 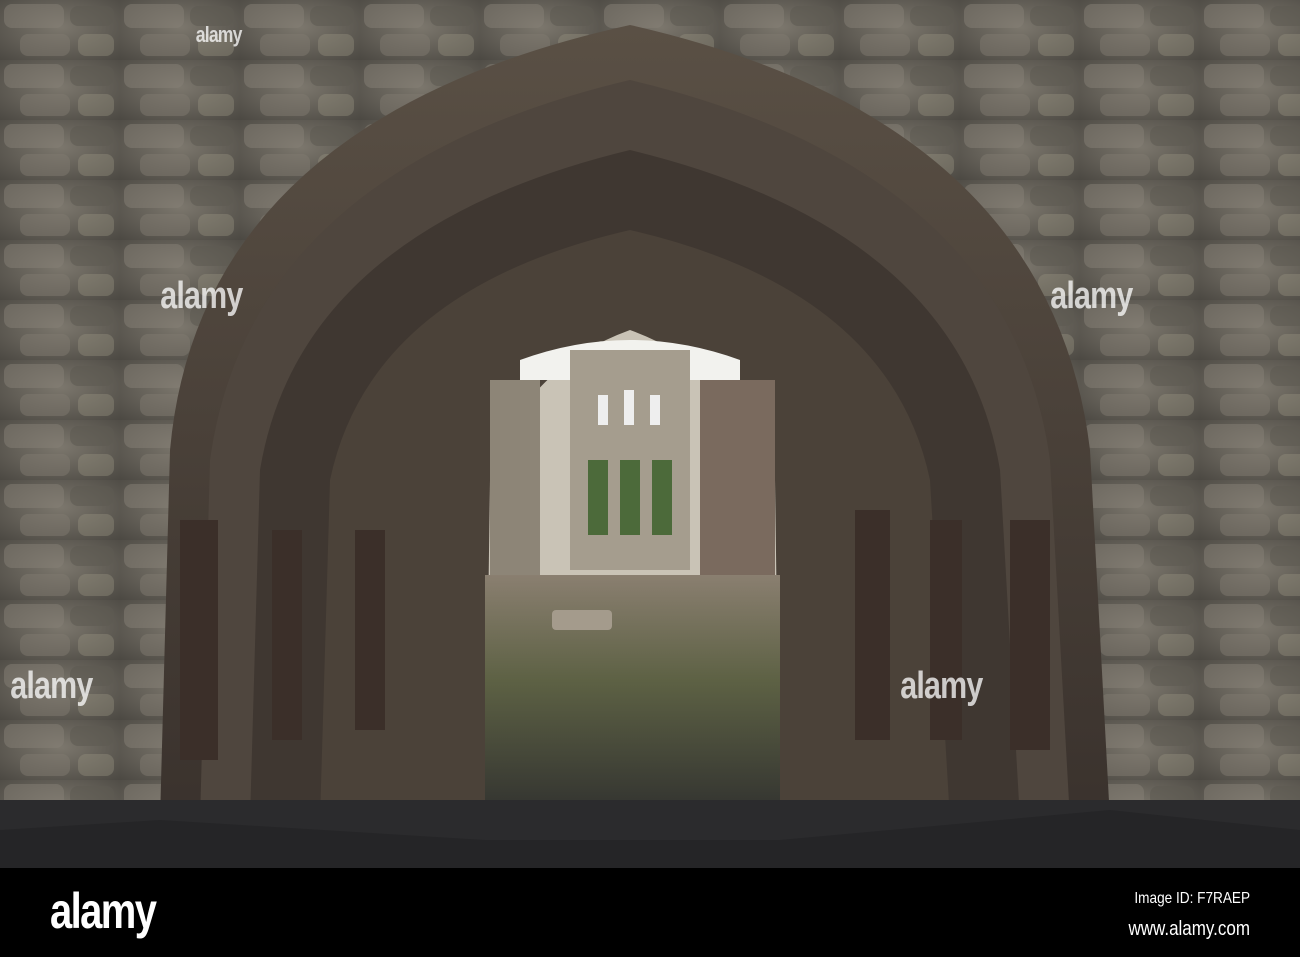 I want to click on footer-bar: alamy Image ID: F7RAEP www.alamy.com, so click(x=650, y=912).